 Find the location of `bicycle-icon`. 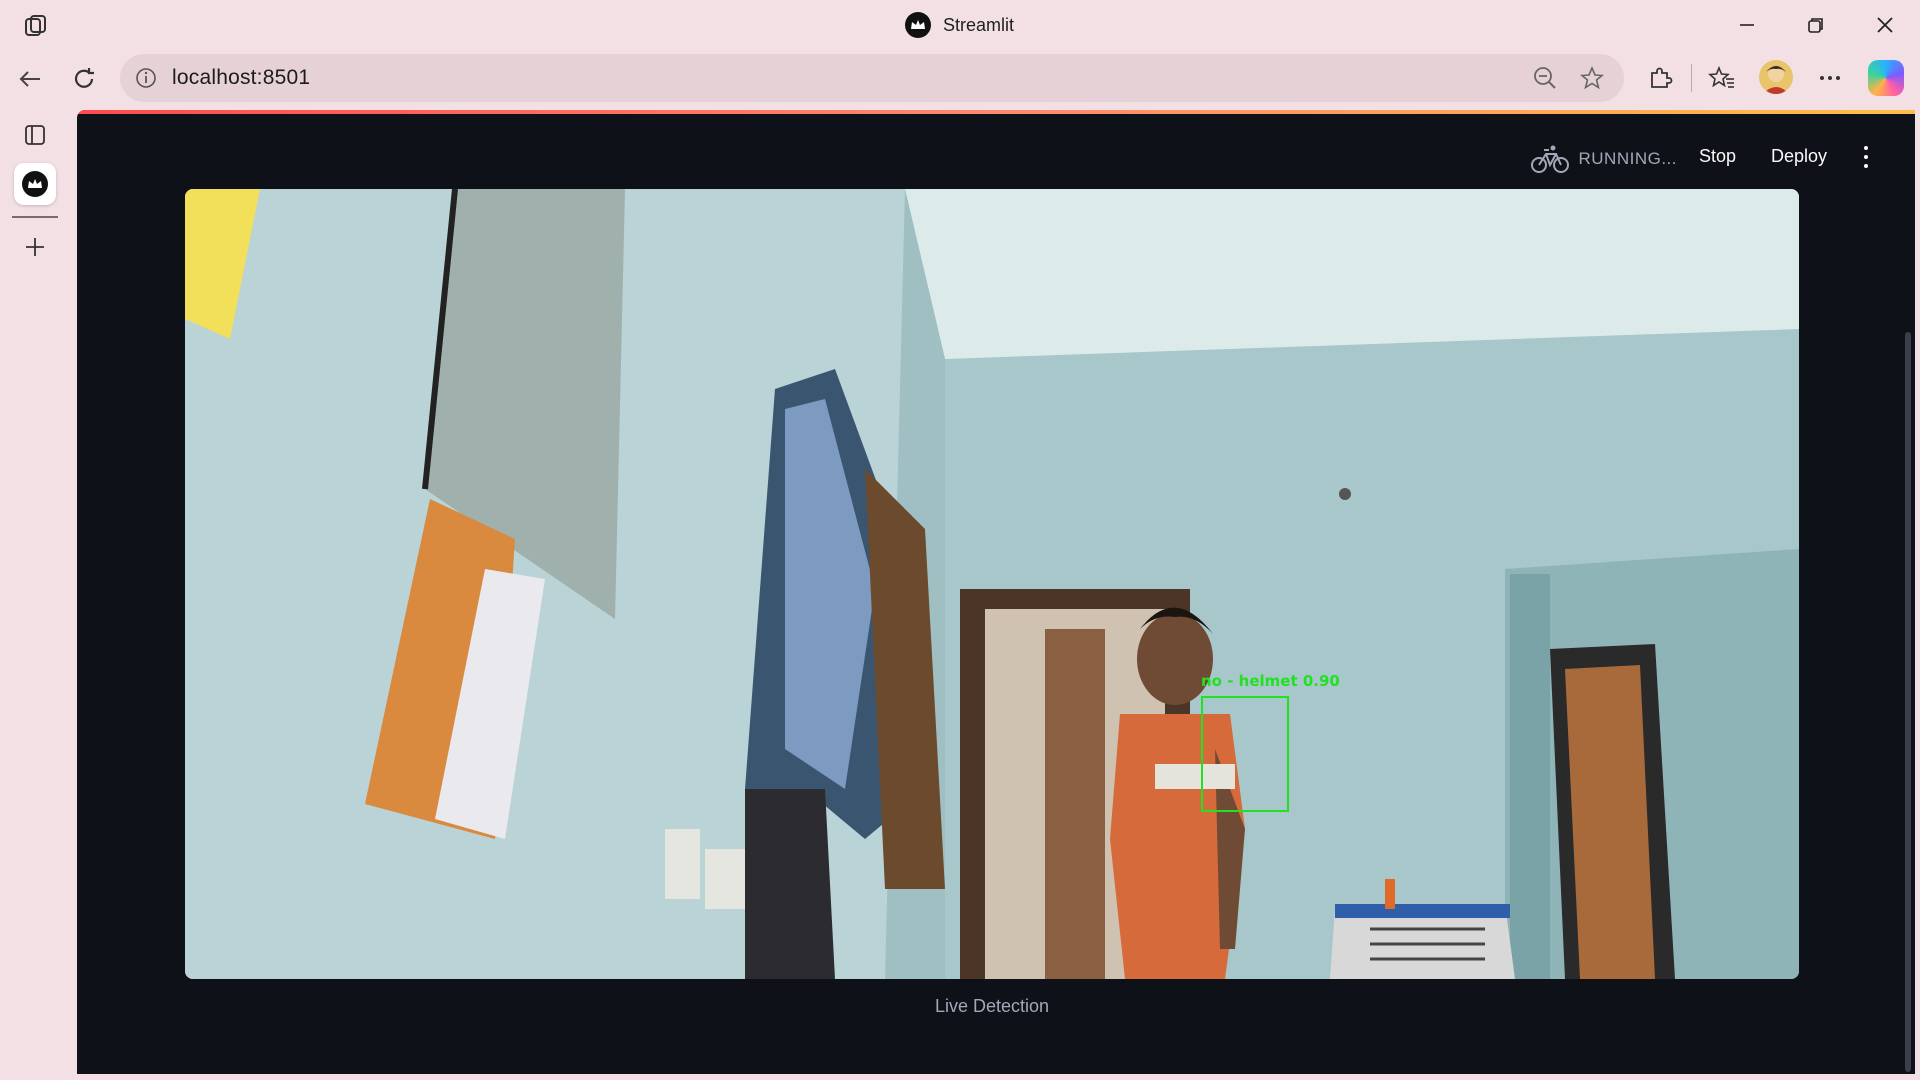

bicycle-icon is located at coordinates (1549, 159).